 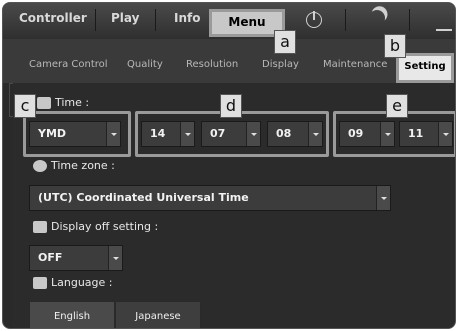 I want to click on year-dropdown: 14, so click(x=168, y=134).